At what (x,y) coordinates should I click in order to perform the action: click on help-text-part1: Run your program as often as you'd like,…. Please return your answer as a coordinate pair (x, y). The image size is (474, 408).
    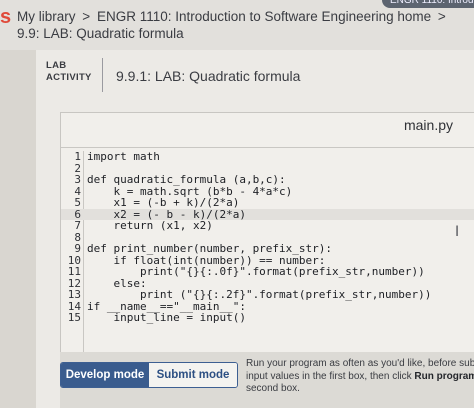
    Looking at the image, I should click on (360, 363).